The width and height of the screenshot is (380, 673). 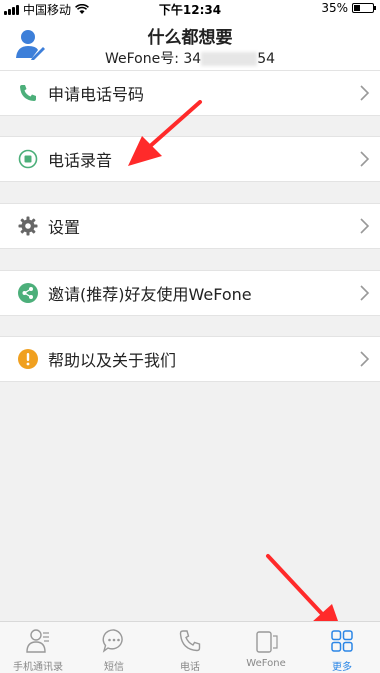 I want to click on tab-label: 短信, so click(x=114, y=667).